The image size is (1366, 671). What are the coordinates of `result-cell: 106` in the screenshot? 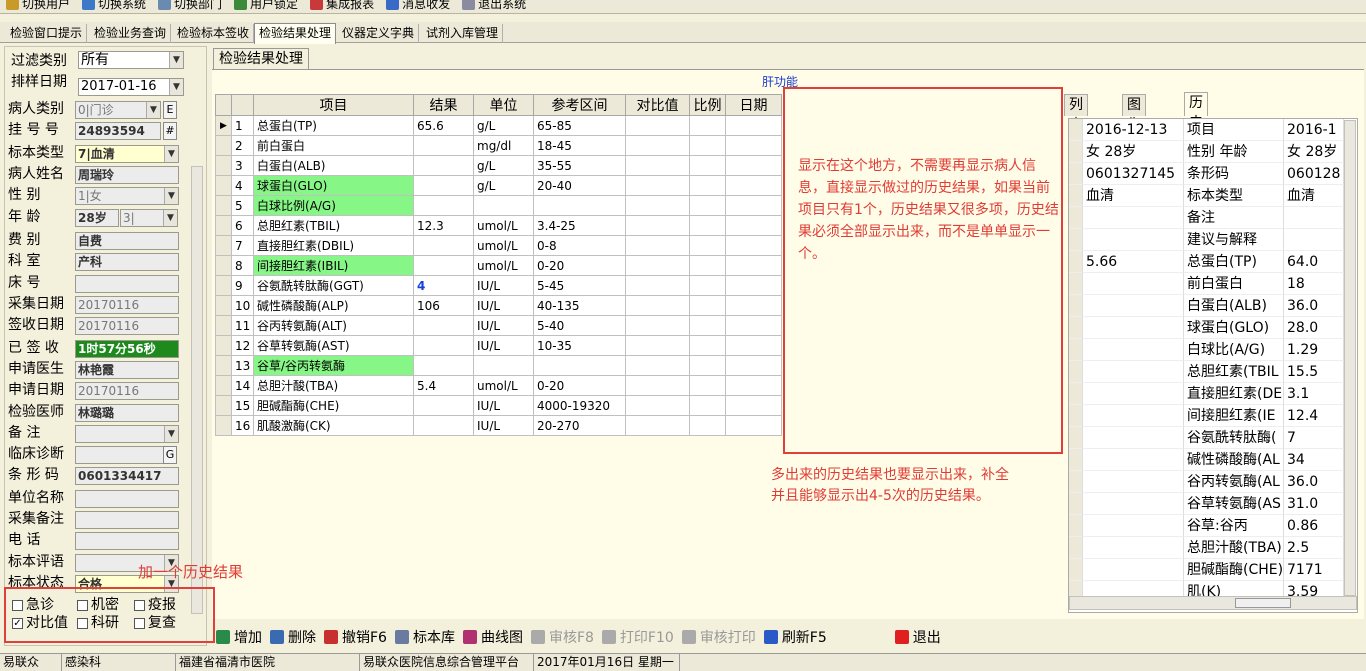 It's located at (443, 305).